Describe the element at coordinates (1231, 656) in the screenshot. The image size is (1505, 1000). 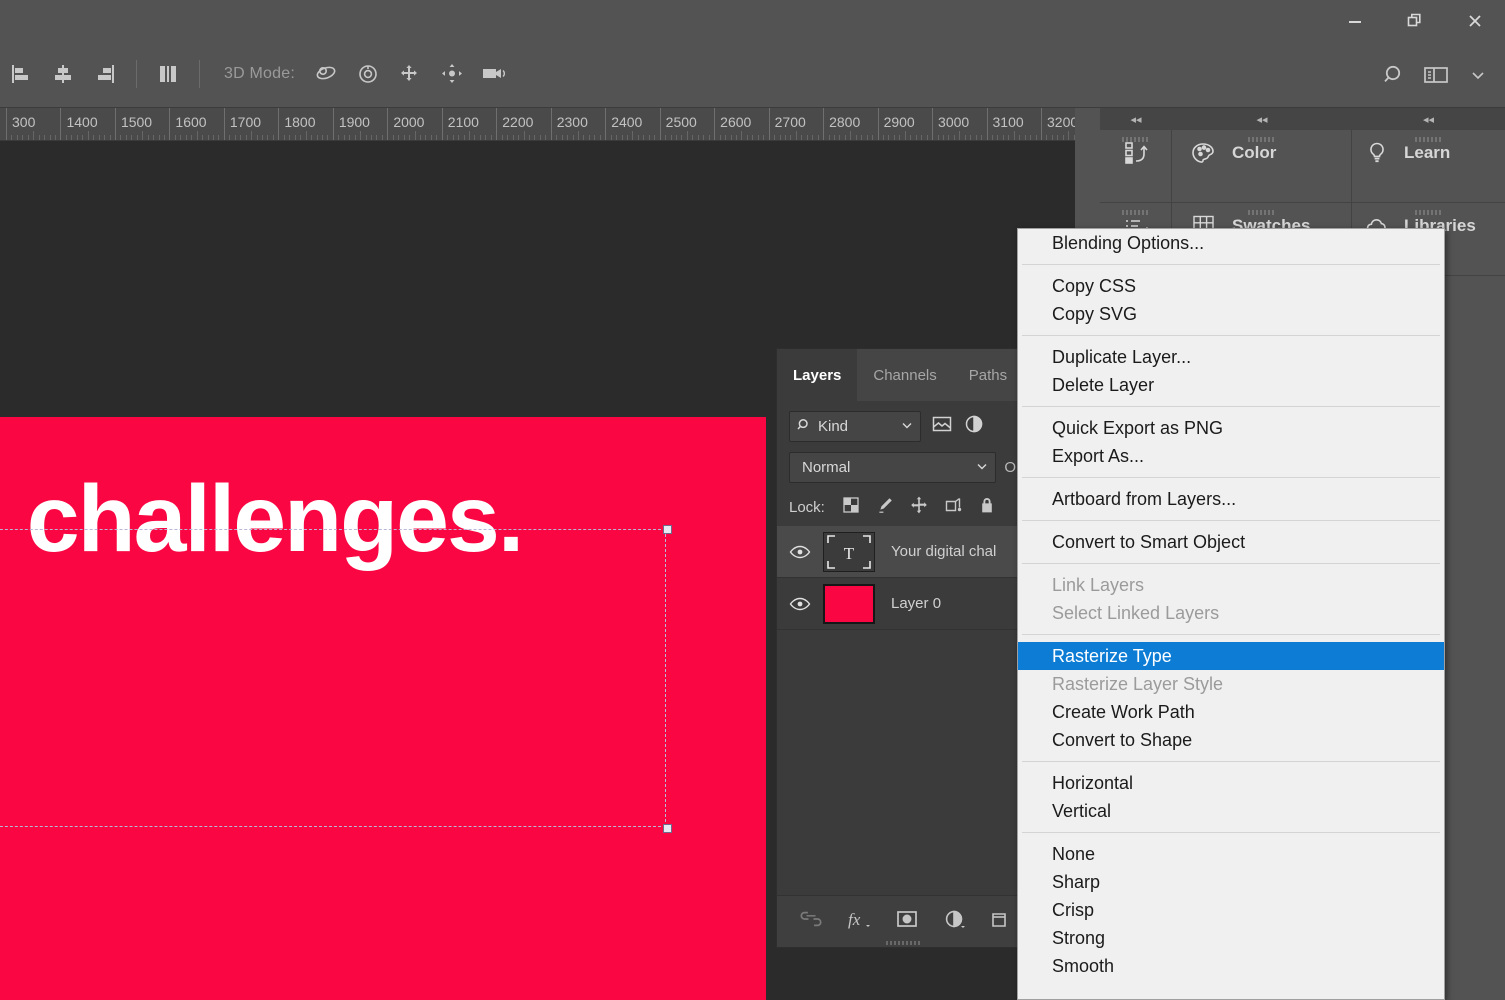
I see `menu-item-rasterize-type: Rasterize Type` at that location.